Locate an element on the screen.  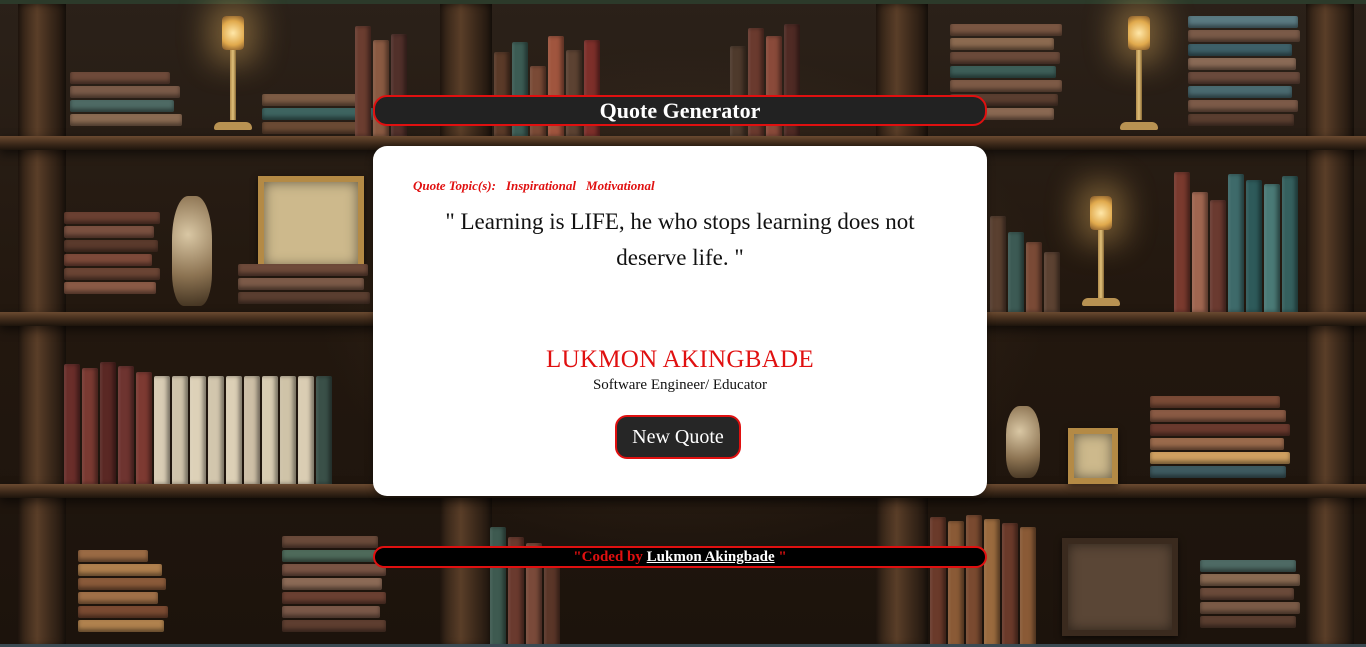
footer-credit: "Coded by Lukmon Akingbade " is located at coordinates (680, 557).